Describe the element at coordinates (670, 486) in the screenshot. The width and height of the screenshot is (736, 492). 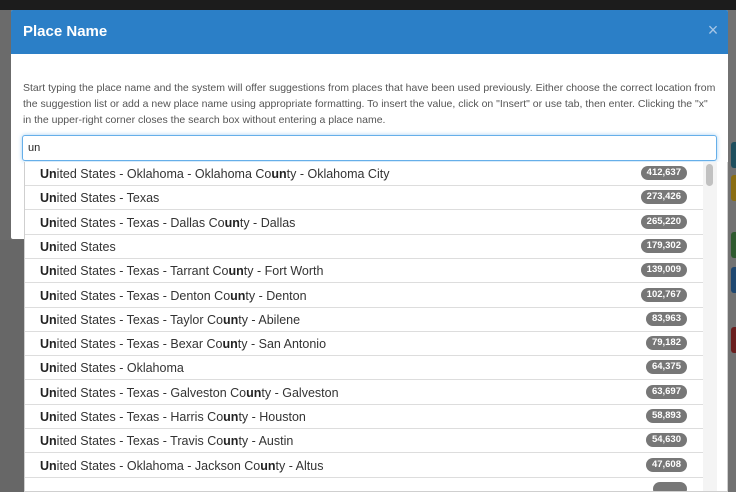
I see `usage-count-badge` at that location.